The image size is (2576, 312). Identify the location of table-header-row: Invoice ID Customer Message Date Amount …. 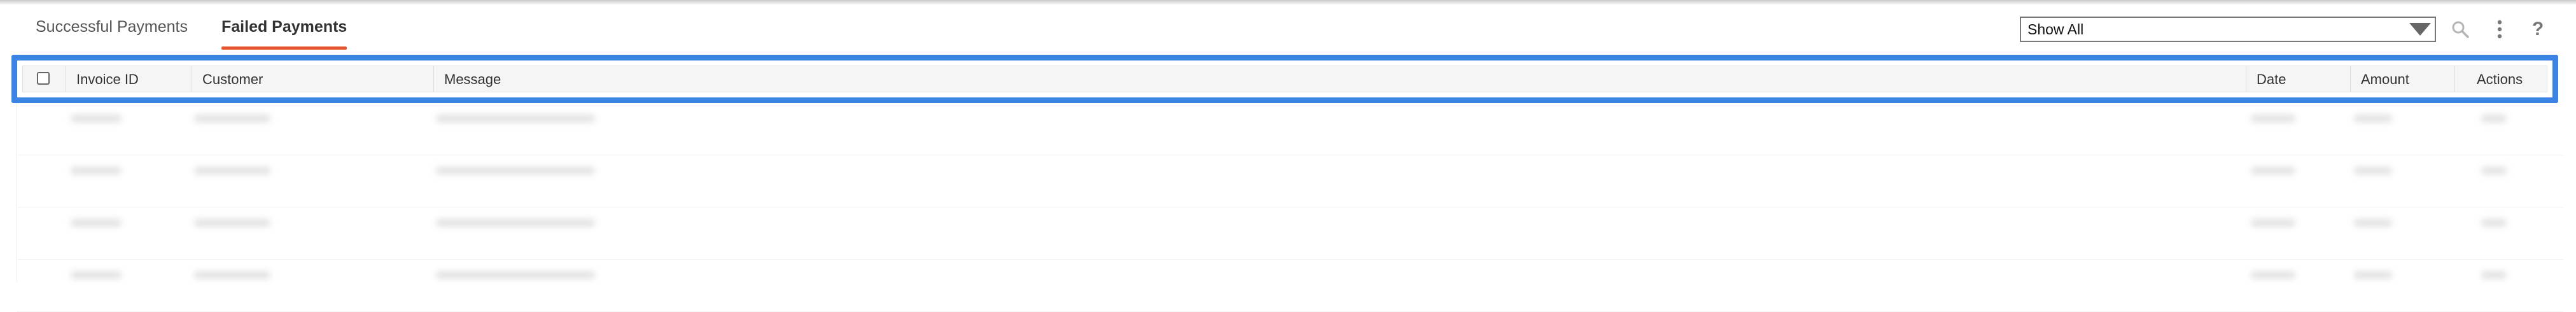
(1284, 79).